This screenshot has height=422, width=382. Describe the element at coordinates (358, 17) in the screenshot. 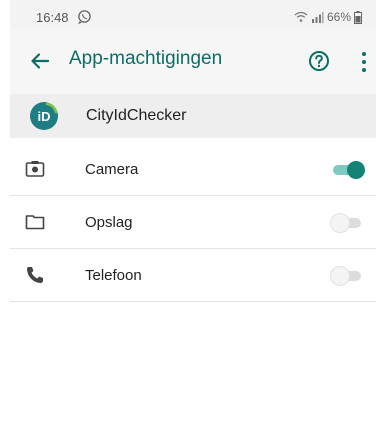

I see `battery-icon` at that location.